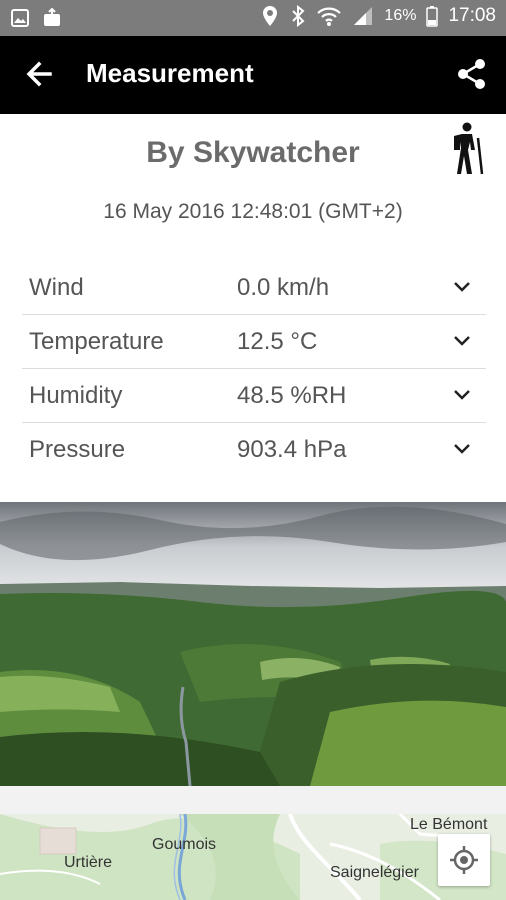 The width and height of the screenshot is (506, 900). I want to click on map-label-urtiere: Urtière, so click(88, 862).